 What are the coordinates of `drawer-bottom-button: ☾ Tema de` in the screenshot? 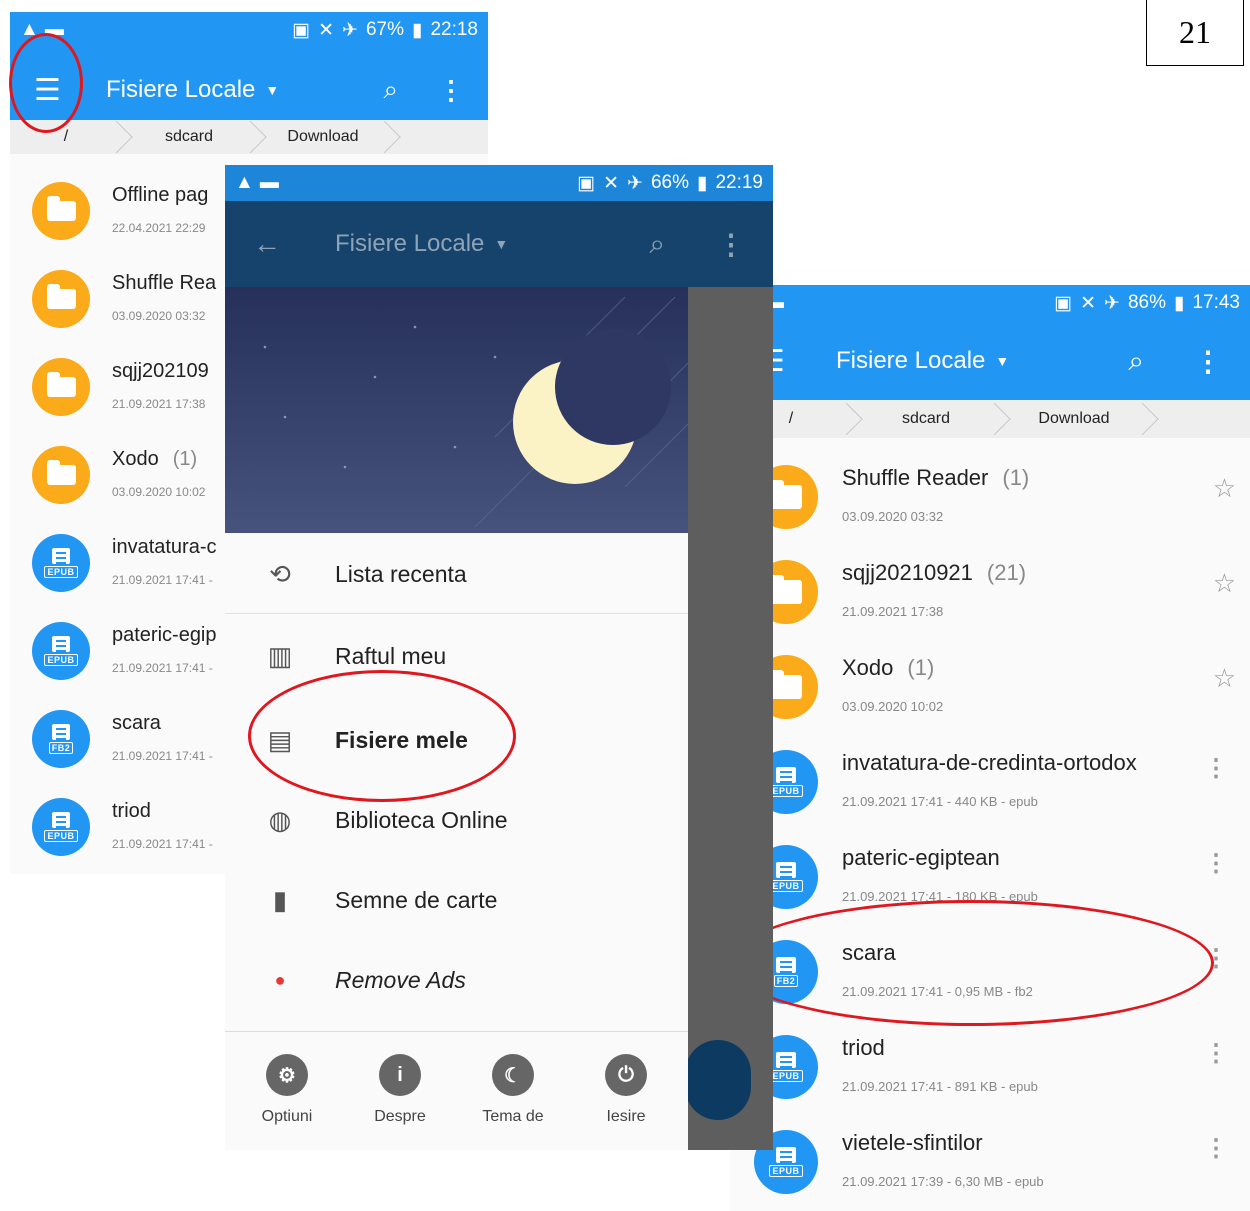 It's located at (513, 1090).